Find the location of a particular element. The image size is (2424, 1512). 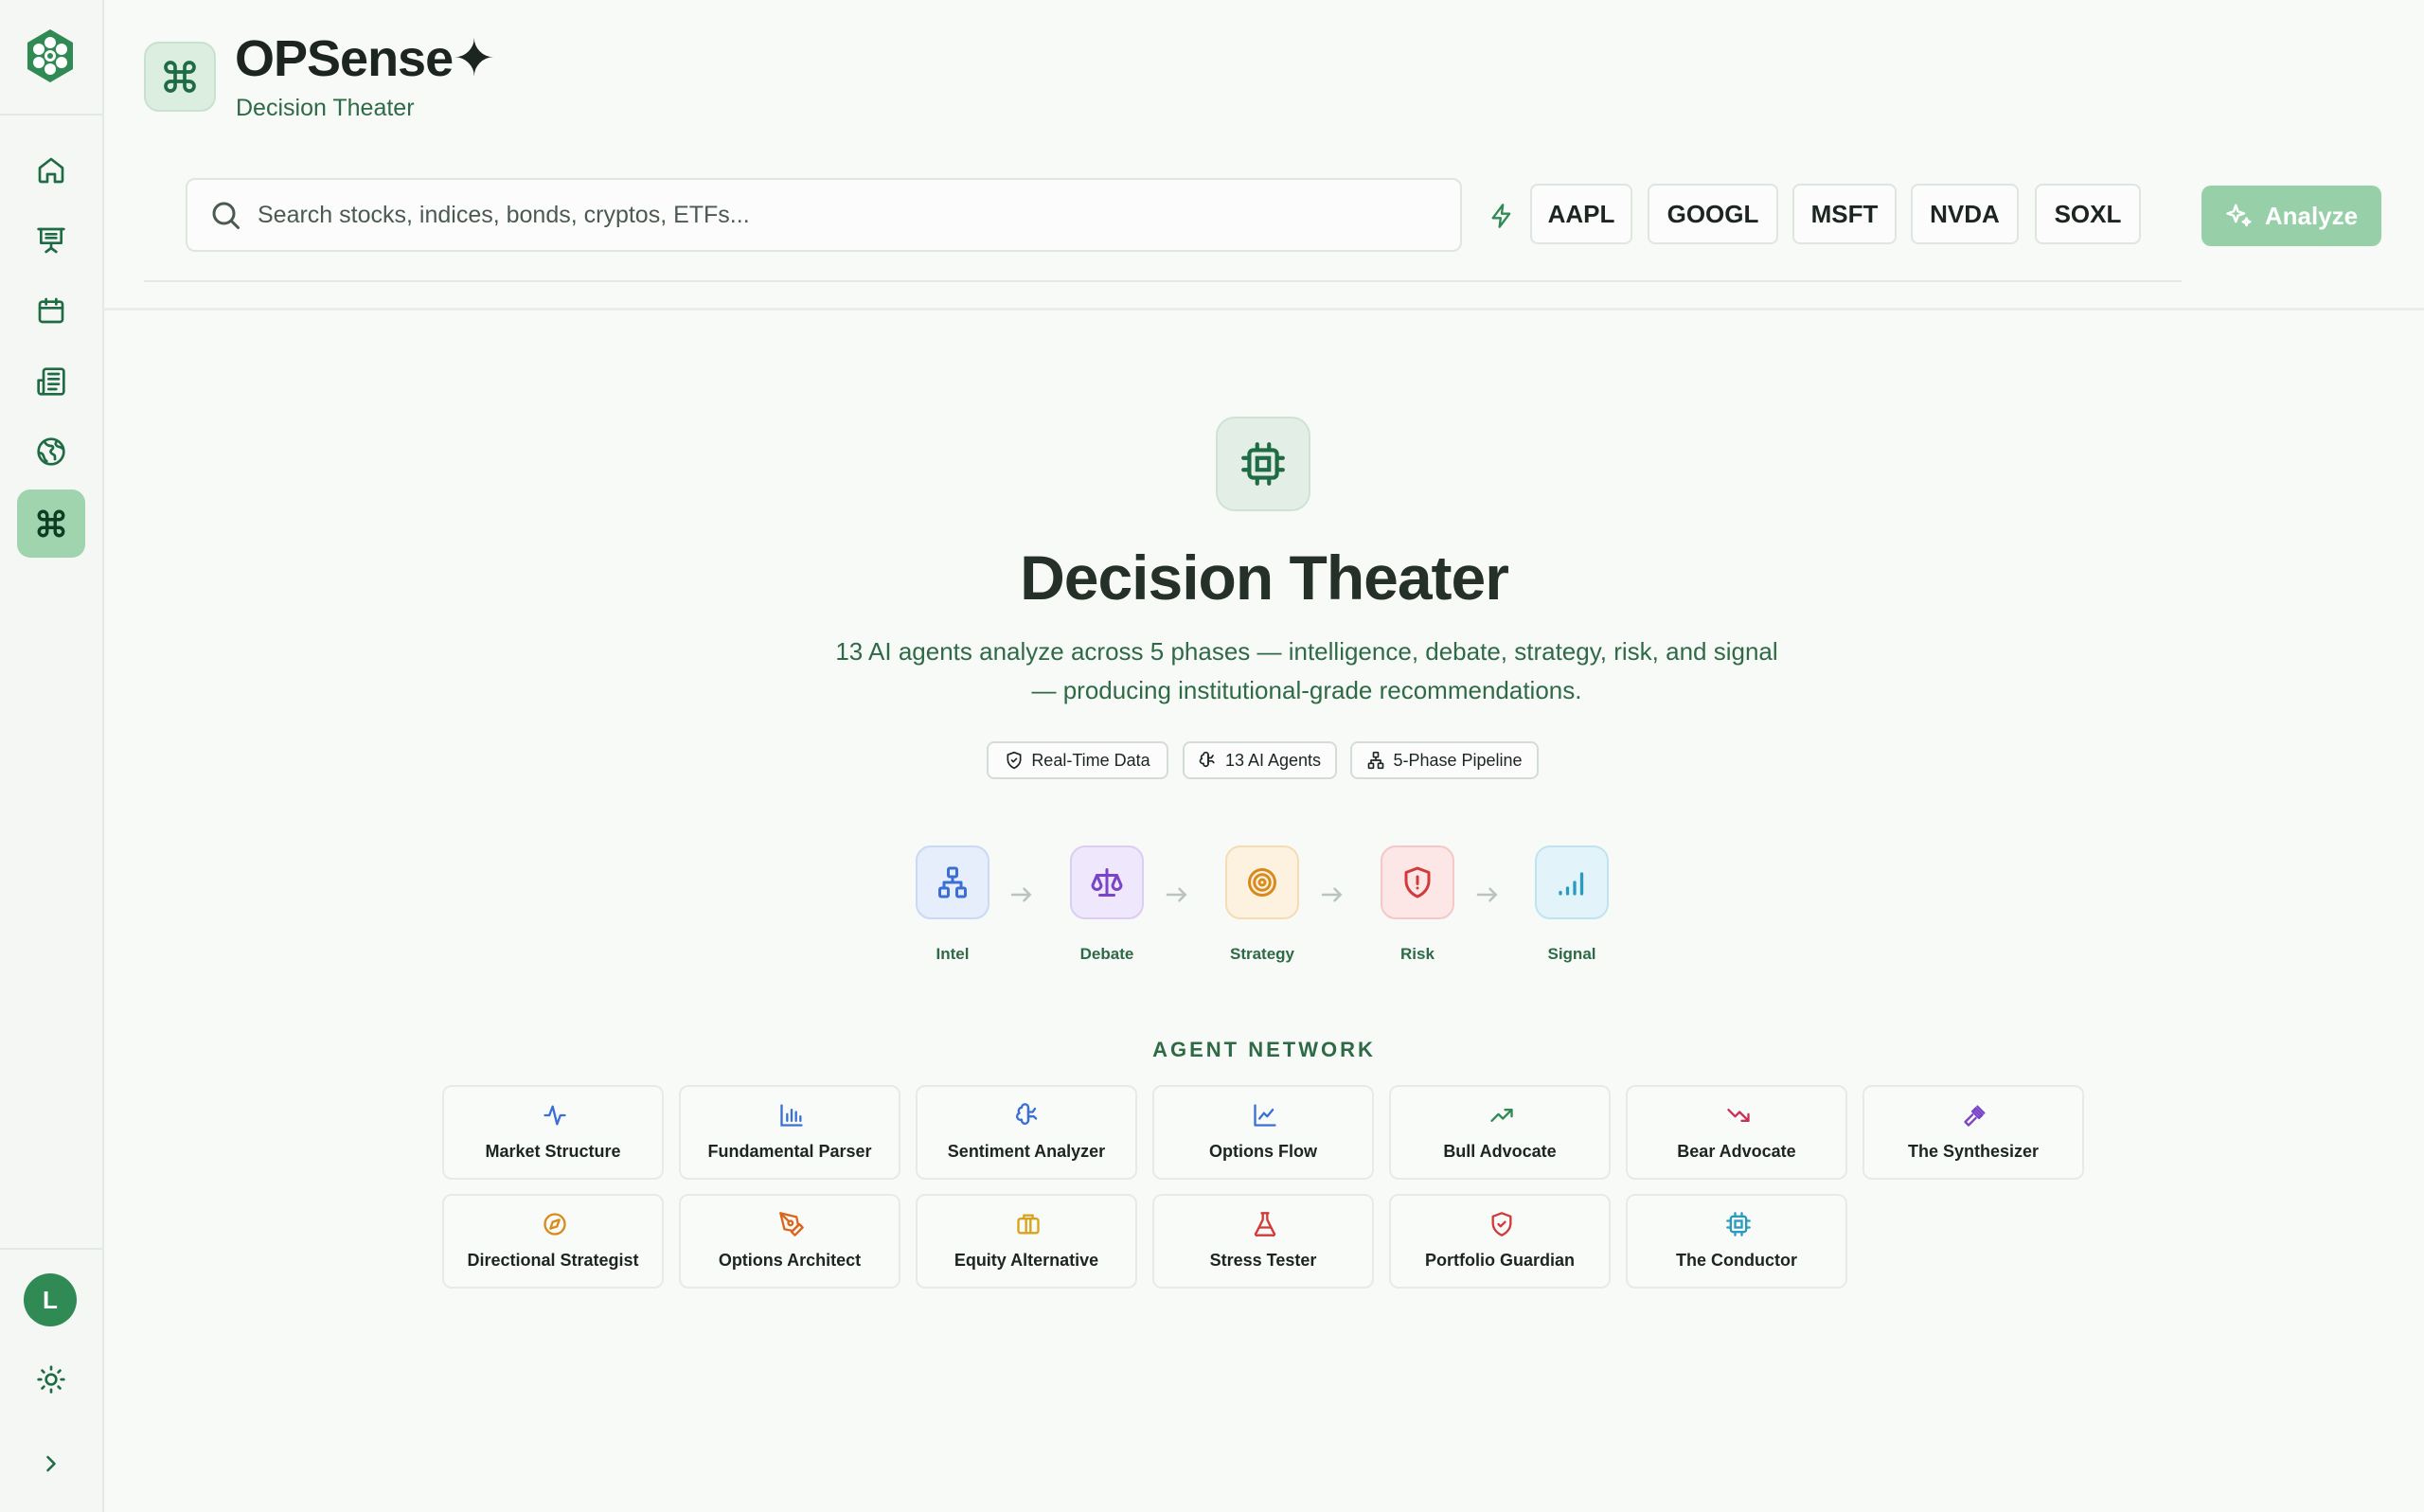

sidebar-item-globe is located at coordinates (51, 452).